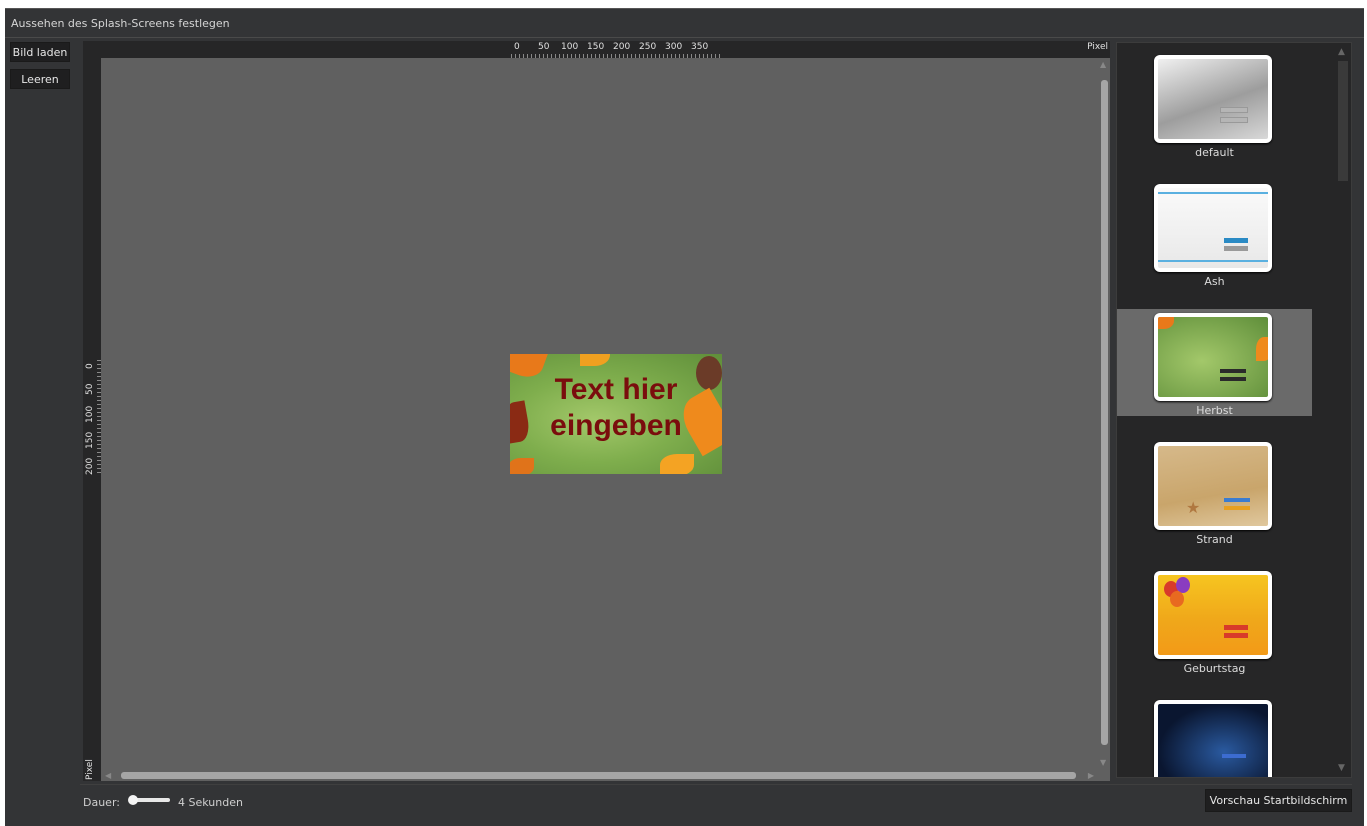 Image resolution: width=1367 pixels, height=826 pixels. I want to click on herbst-preview-image, so click(1213, 357).